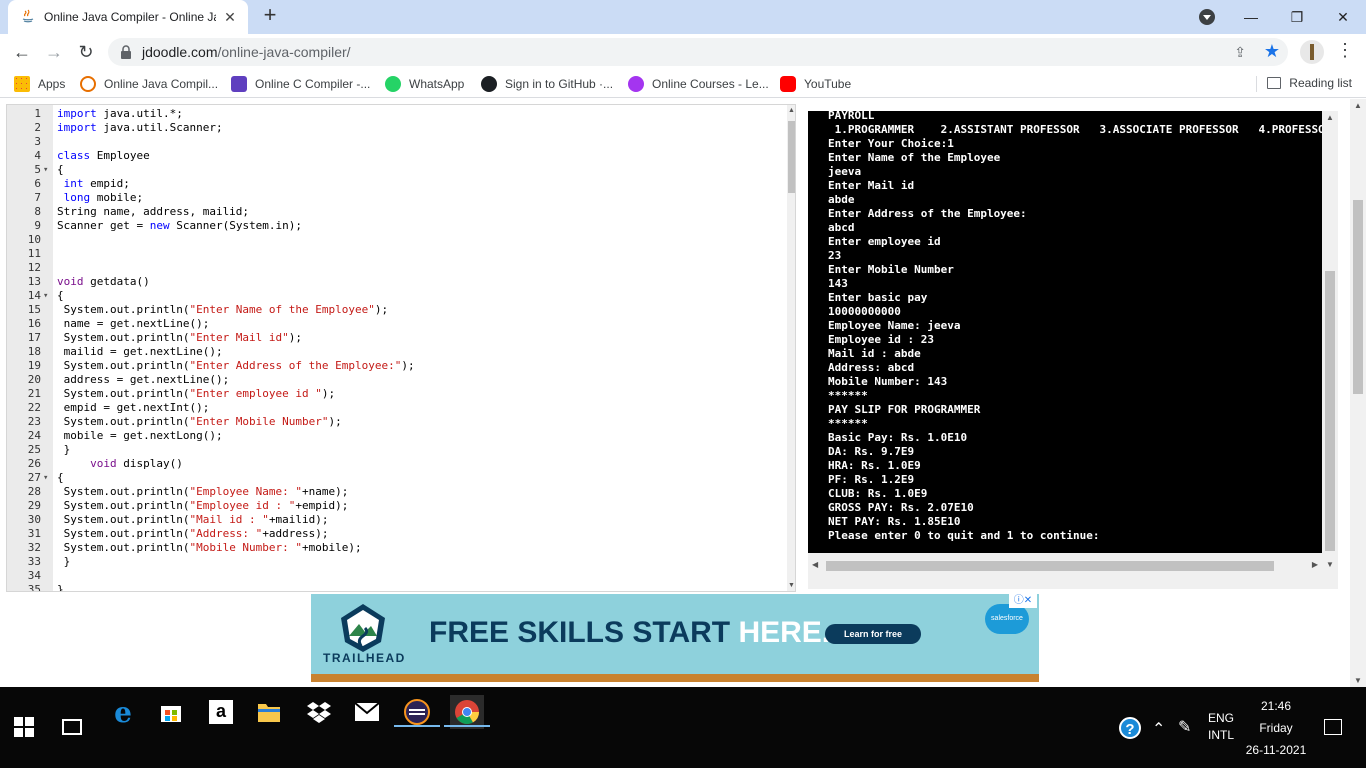 This screenshot has height=768, width=1366. Describe the element at coordinates (397, 380) in the screenshot. I see `code-line: 20 address = get.nextLine();` at that location.